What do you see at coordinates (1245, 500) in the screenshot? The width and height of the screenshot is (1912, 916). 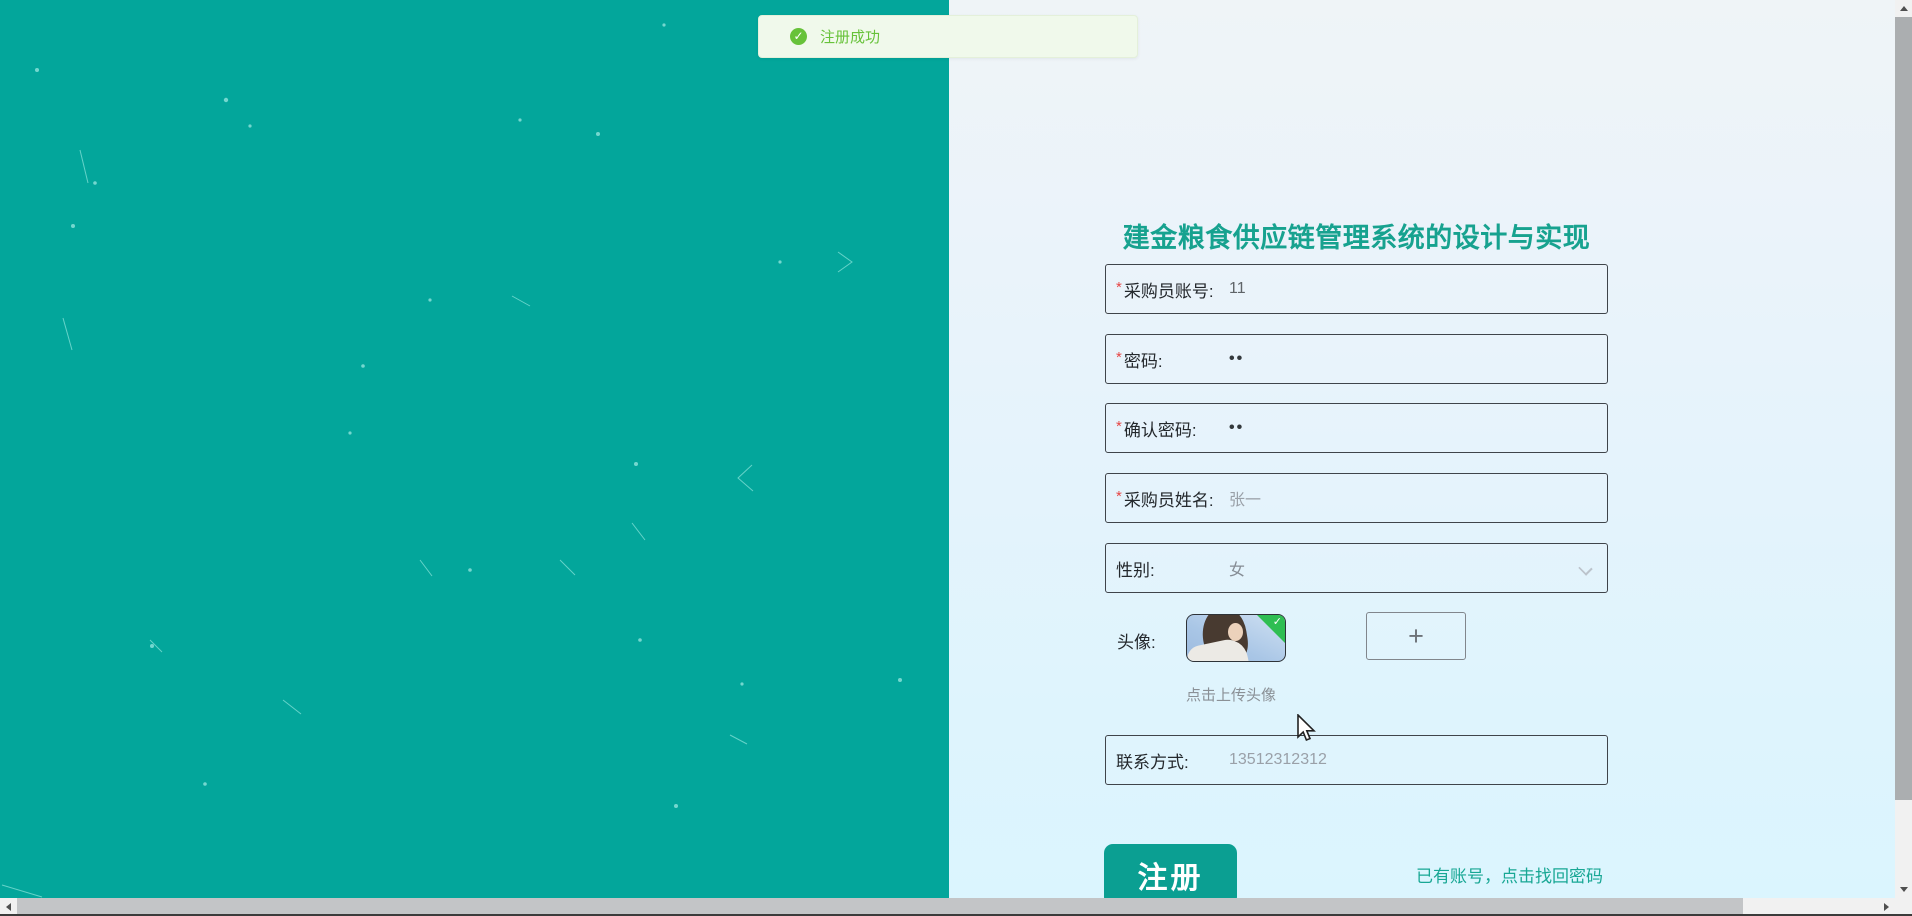 I see `field-name-value: 张一` at bounding box center [1245, 500].